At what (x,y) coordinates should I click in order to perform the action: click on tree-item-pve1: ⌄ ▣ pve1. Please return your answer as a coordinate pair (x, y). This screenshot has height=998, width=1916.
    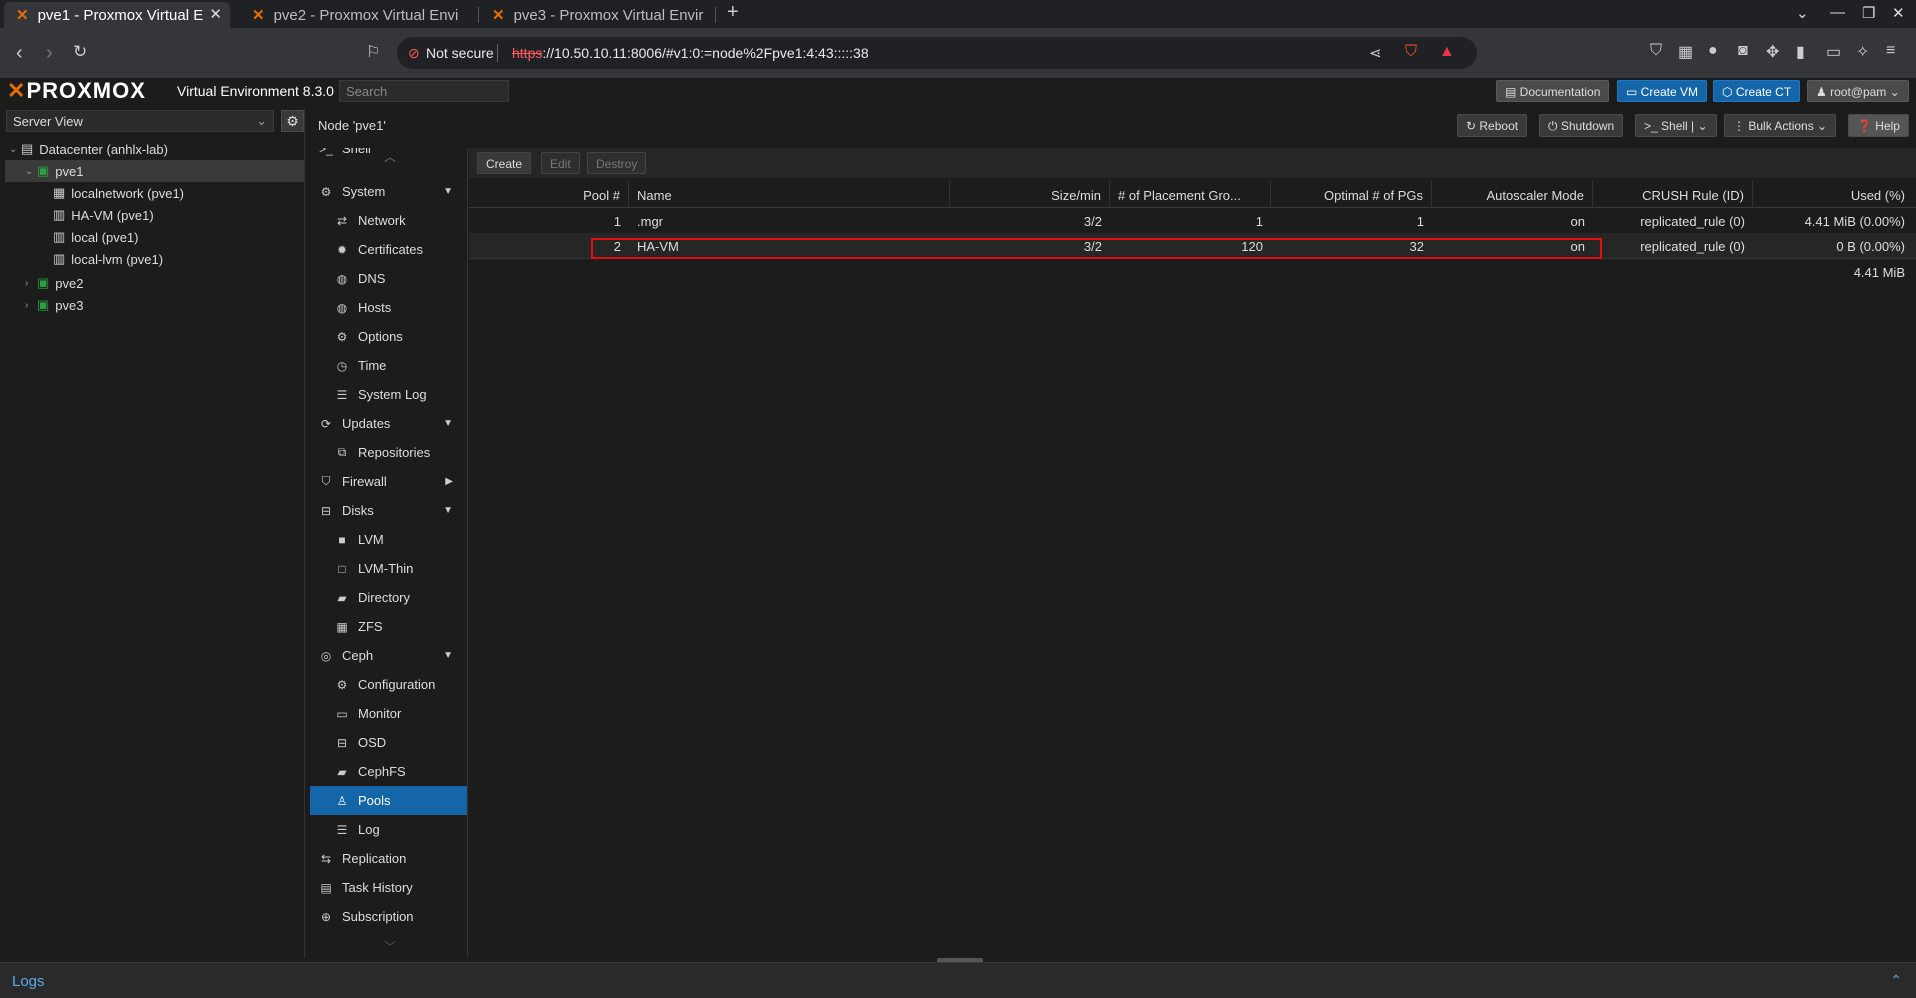
    Looking at the image, I should click on (154, 171).